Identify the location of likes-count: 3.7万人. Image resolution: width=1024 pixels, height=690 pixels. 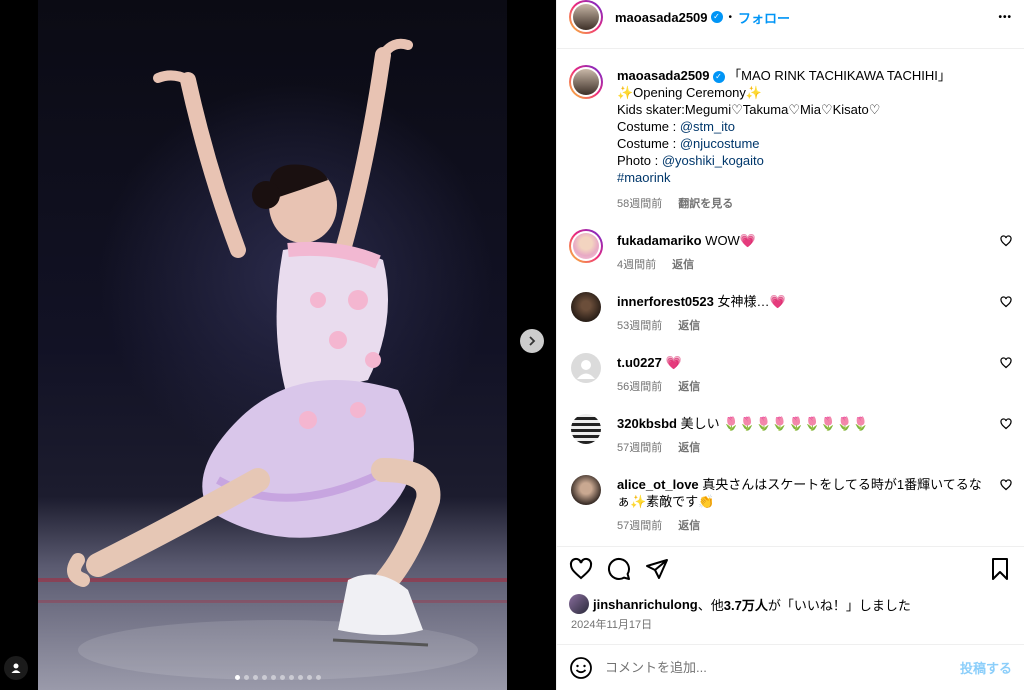
(746, 604).